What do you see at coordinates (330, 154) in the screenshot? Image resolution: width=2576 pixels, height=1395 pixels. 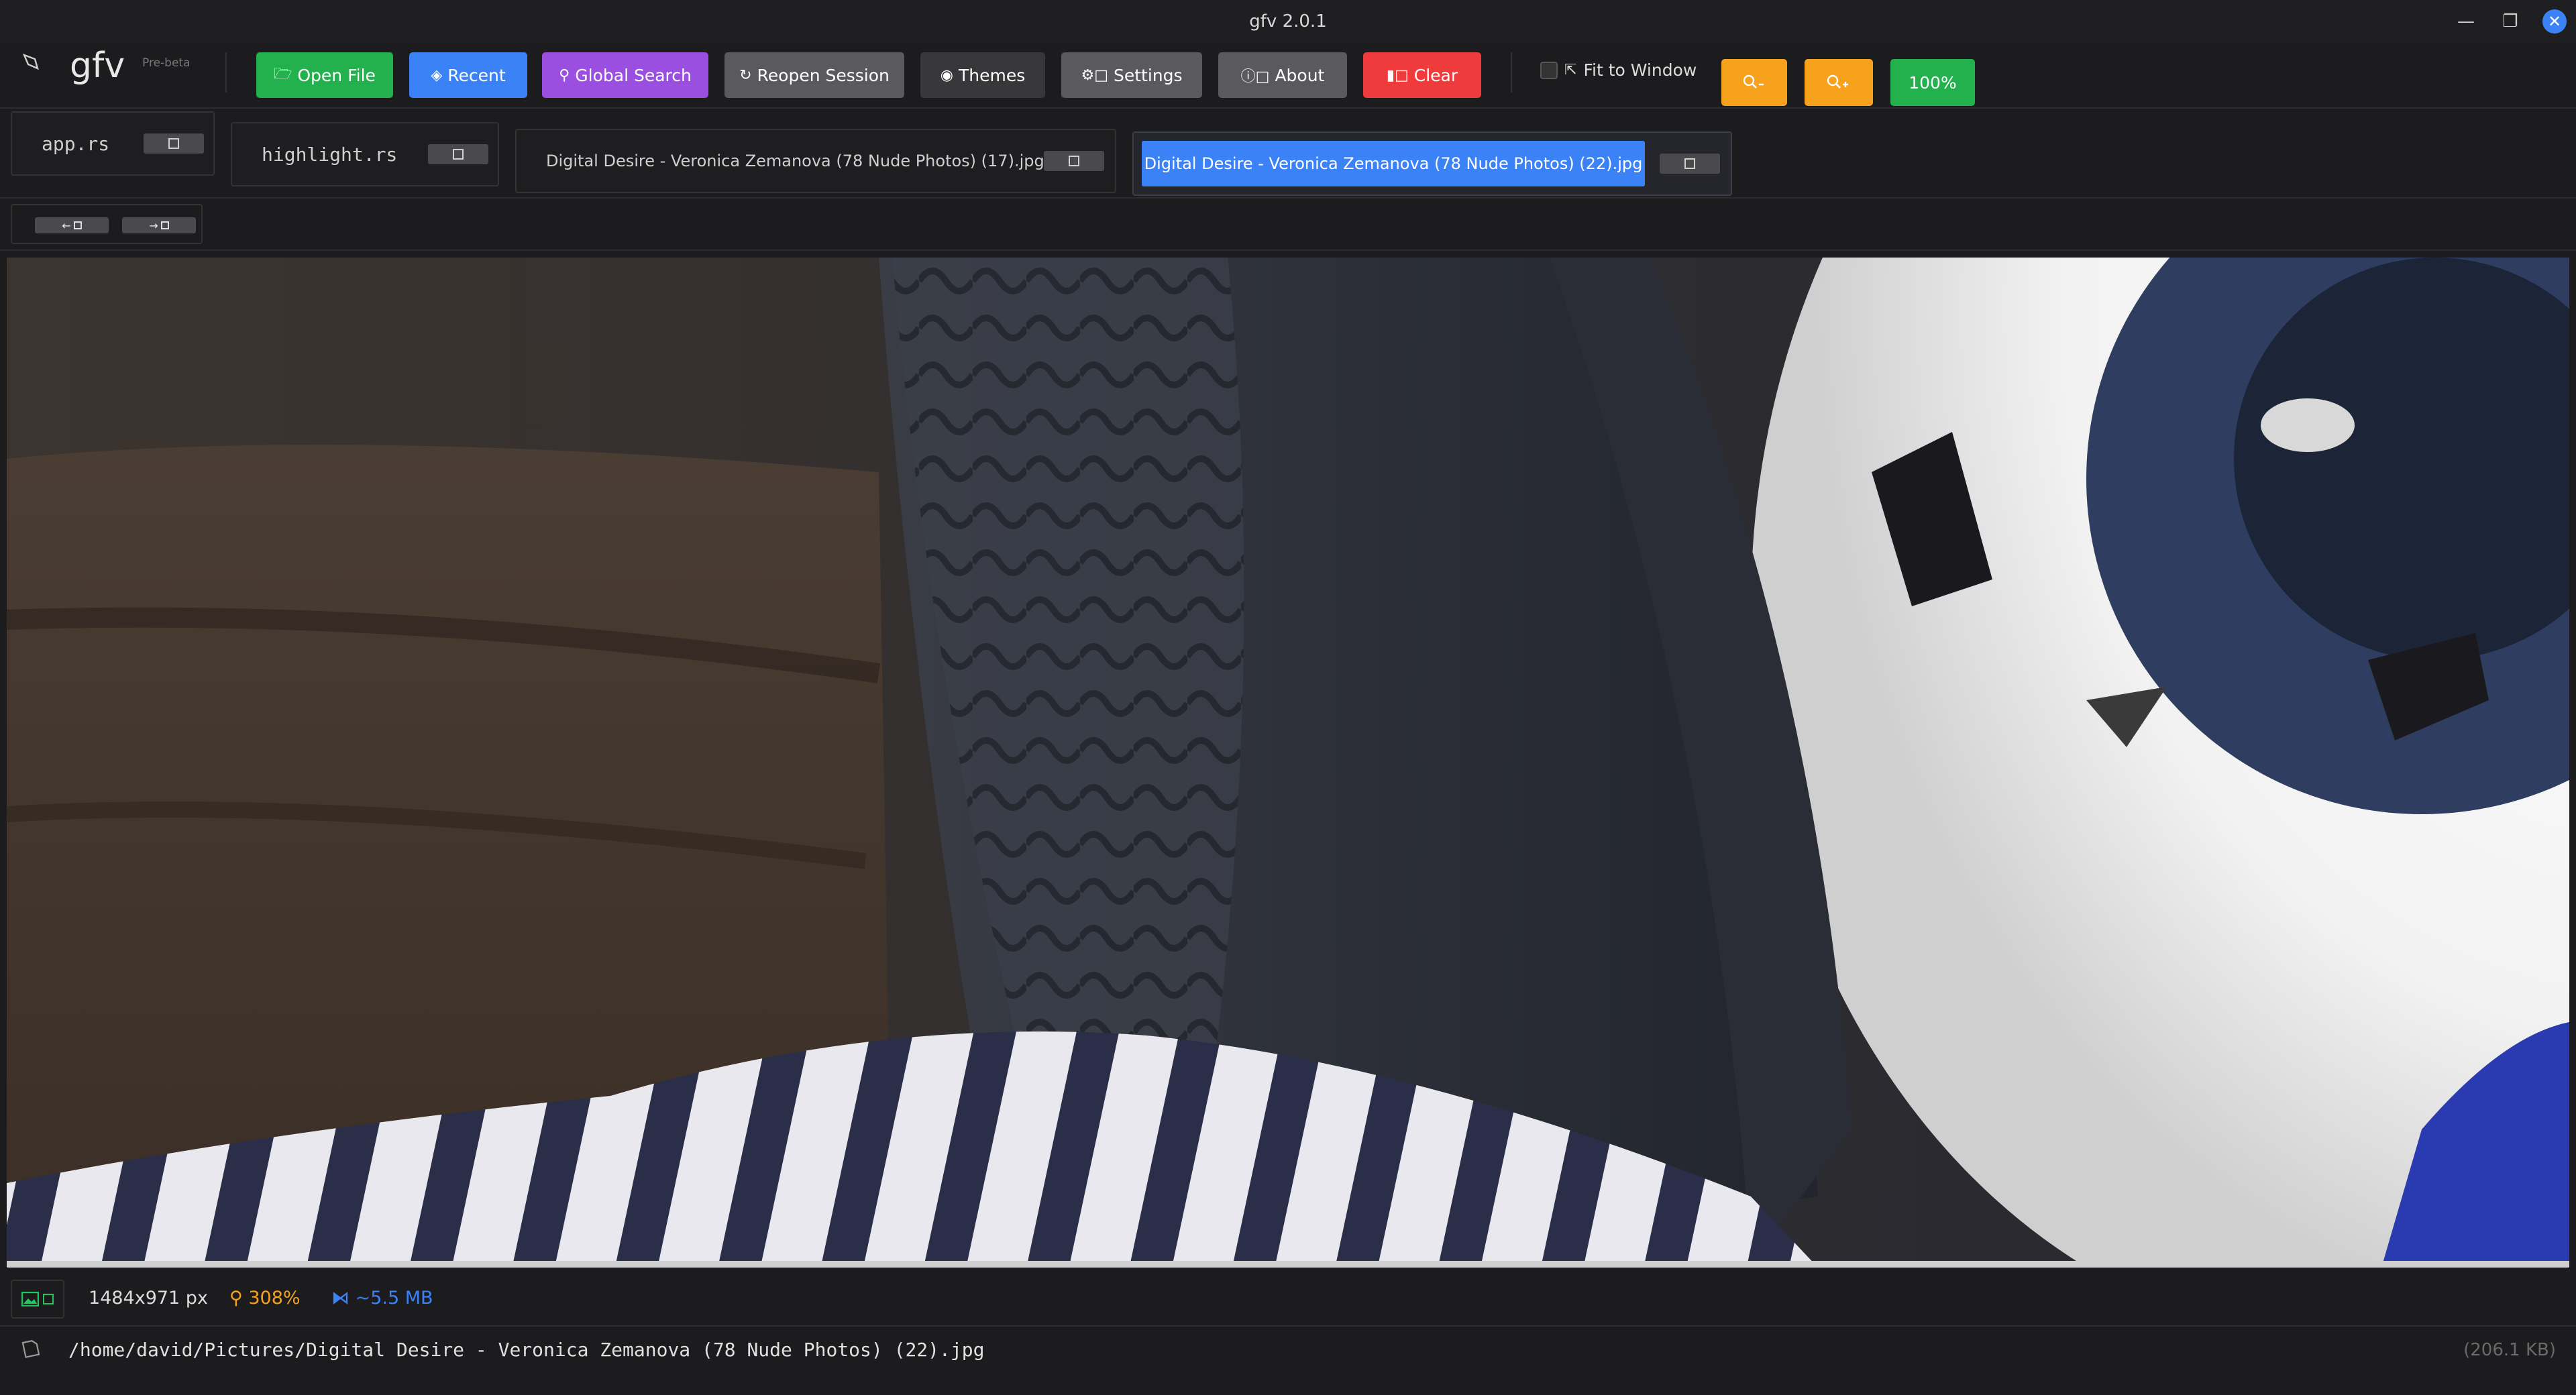 I see `tab-label: highlight.rs` at bounding box center [330, 154].